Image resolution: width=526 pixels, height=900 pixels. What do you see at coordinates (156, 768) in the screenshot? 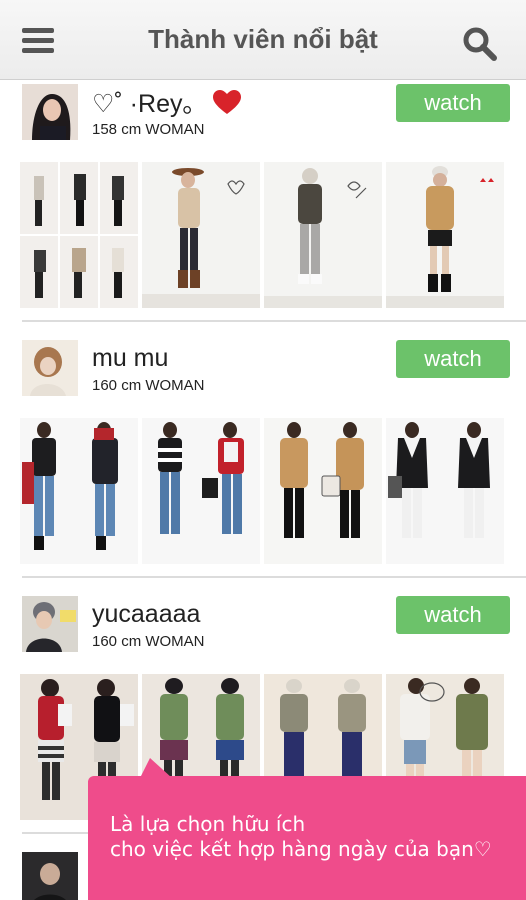
I see `promo-bubble-tail` at bounding box center [156, 768].